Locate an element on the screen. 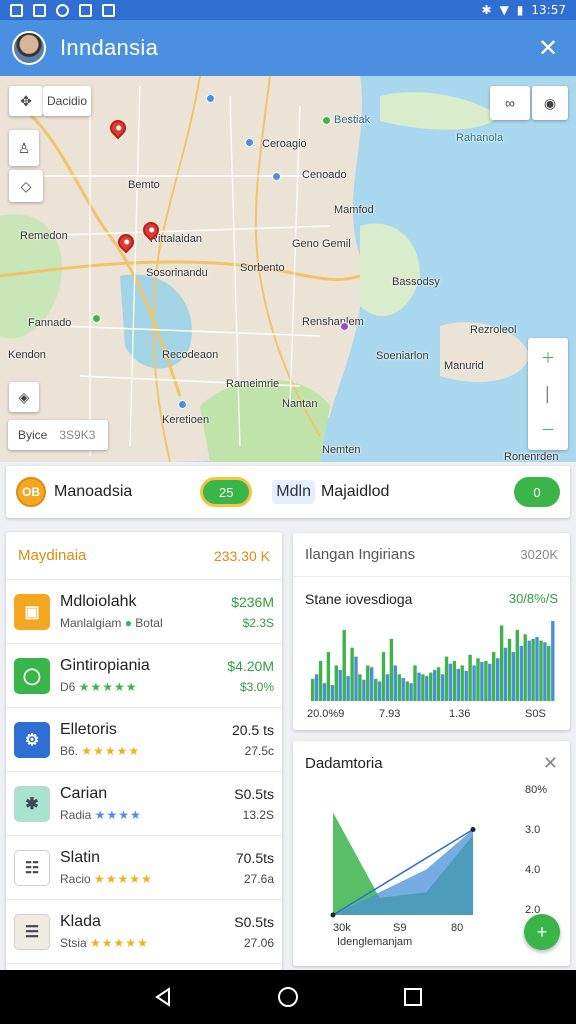 The width and height of the screenshot is (576, 1024). list-item-text: Klada Stsia ★★★★★ is located at coordinates (131, 931).